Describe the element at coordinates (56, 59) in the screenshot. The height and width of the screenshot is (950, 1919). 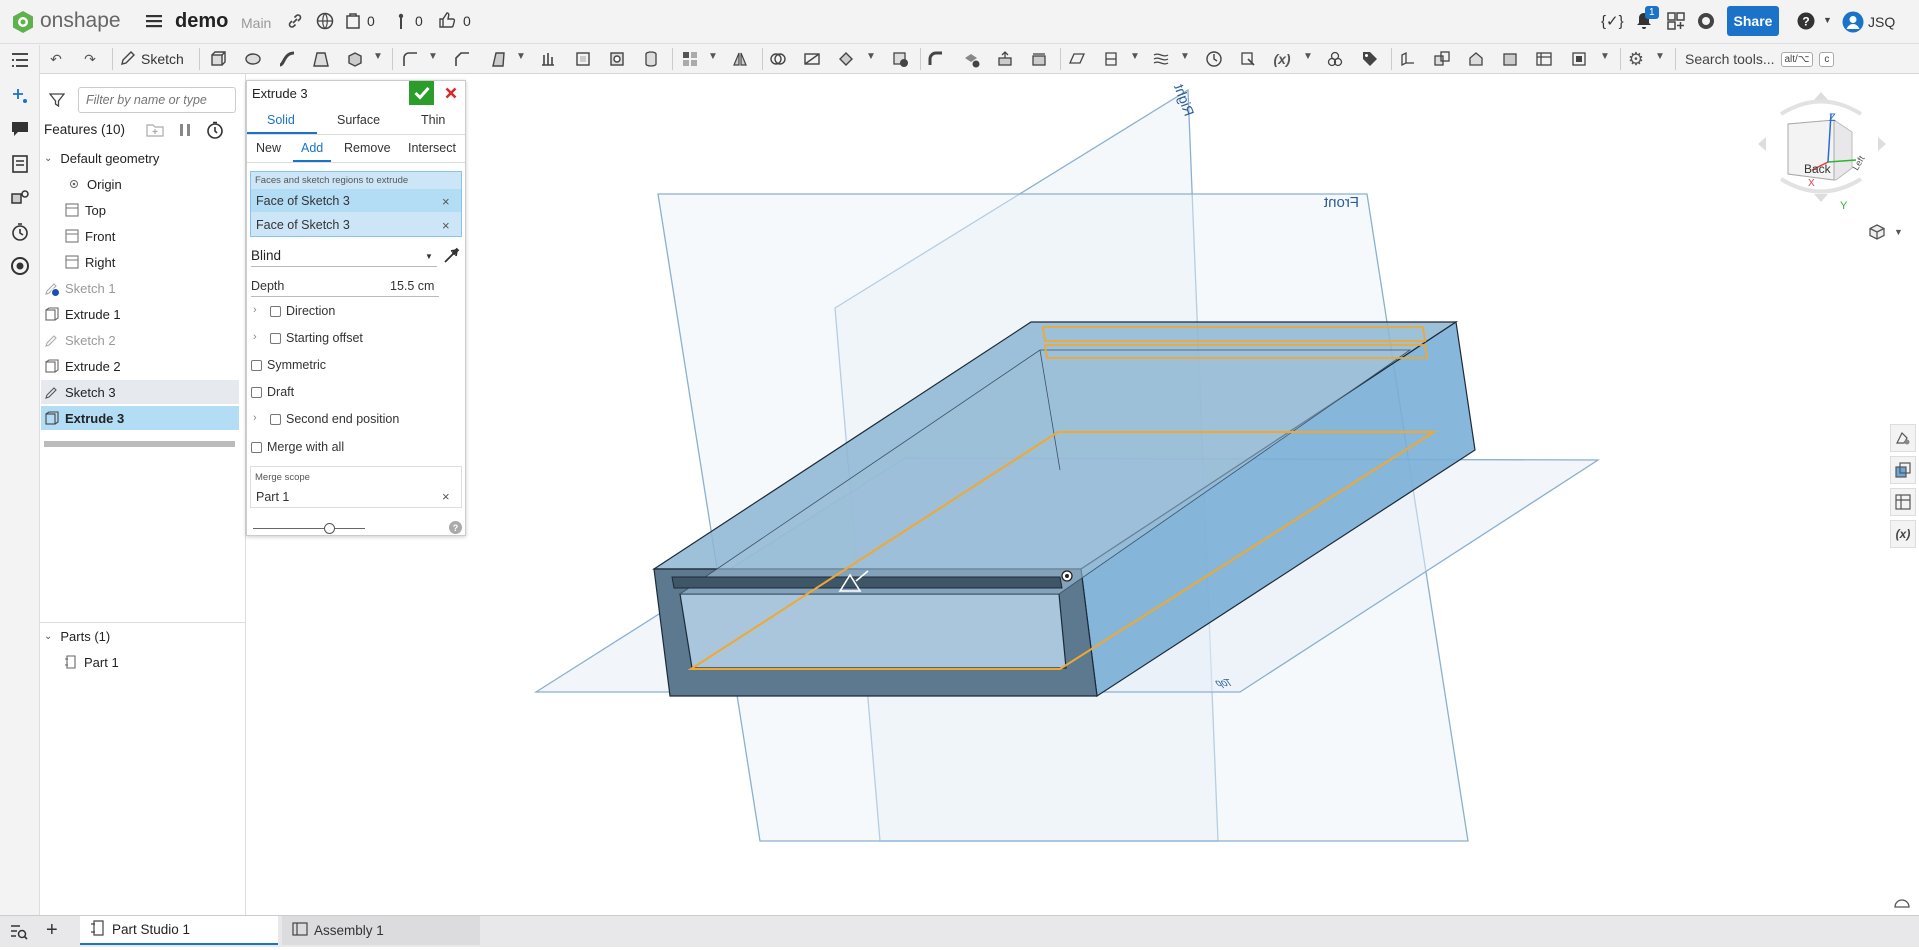
I see `undo-icon: ↶` at that location.